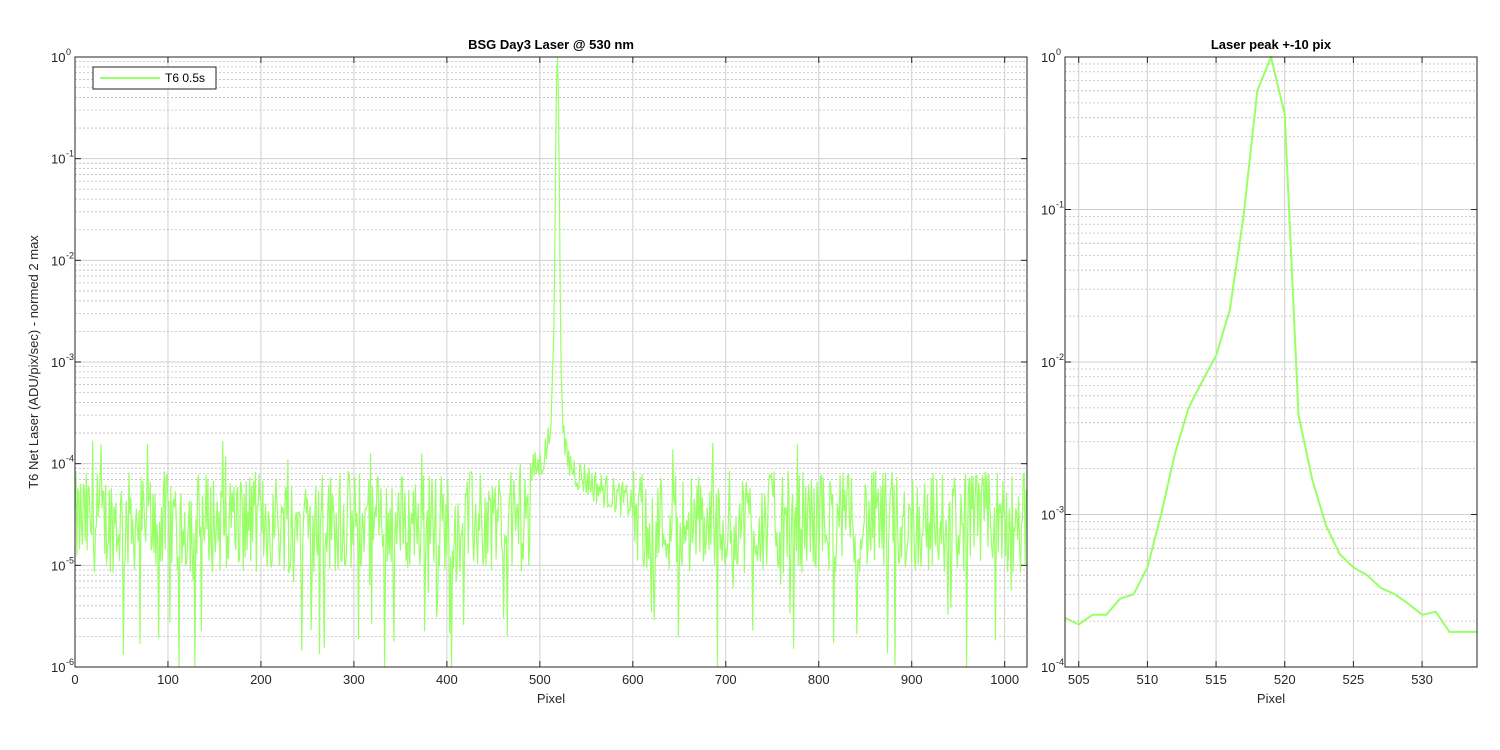 This screenshot has height=750, width=1500. I want to click on main-x-tick-label: 400, so click(447, 679).